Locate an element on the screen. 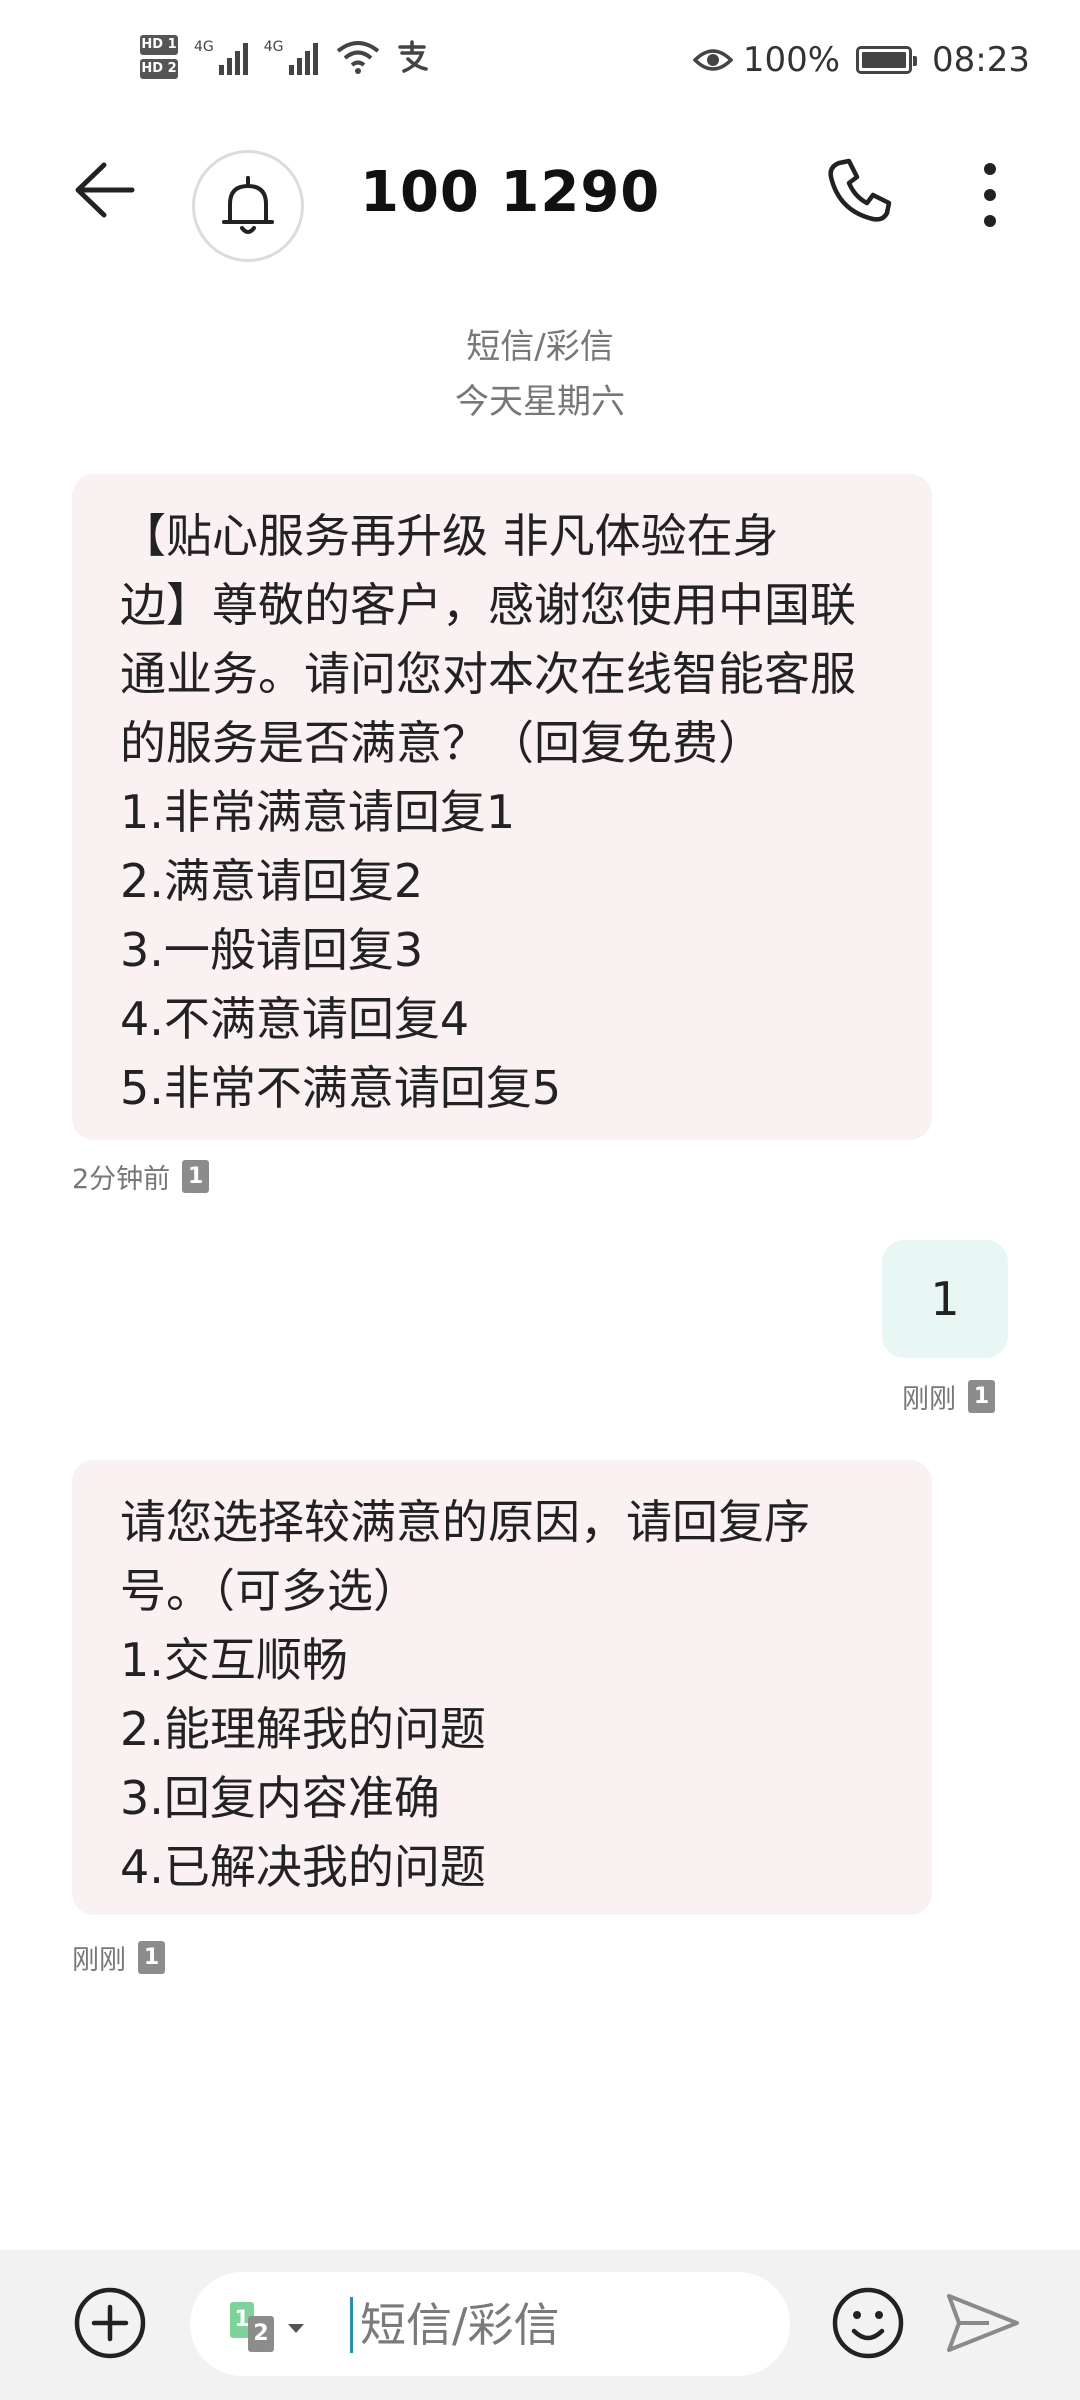  status-left: HD 1 HD 2 4G 4G is located at coordinates (285, 57).